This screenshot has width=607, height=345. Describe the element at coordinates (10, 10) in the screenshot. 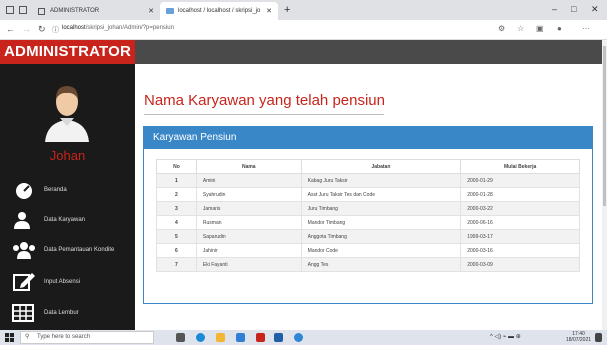

I see `window-menu-icon` at that location.